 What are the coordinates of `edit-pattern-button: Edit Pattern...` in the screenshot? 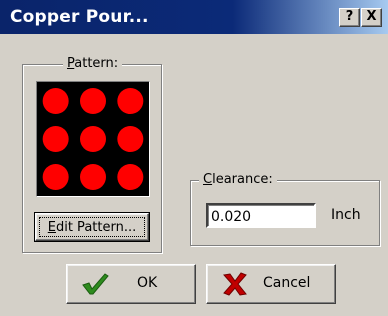 It's located at (92, 227).